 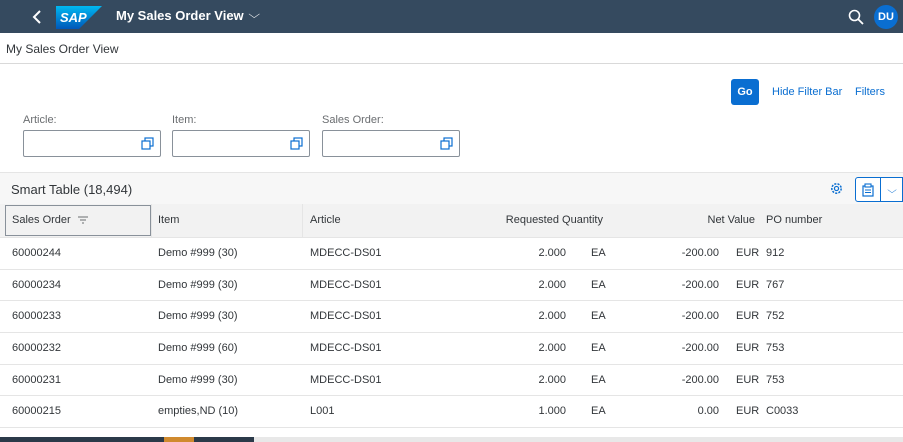 What do you see at coordinates (451, 188) in the screenshot?
I see `table-toolbar: Smart Table (18,494) ⌵` at bounding box center [451, 188].